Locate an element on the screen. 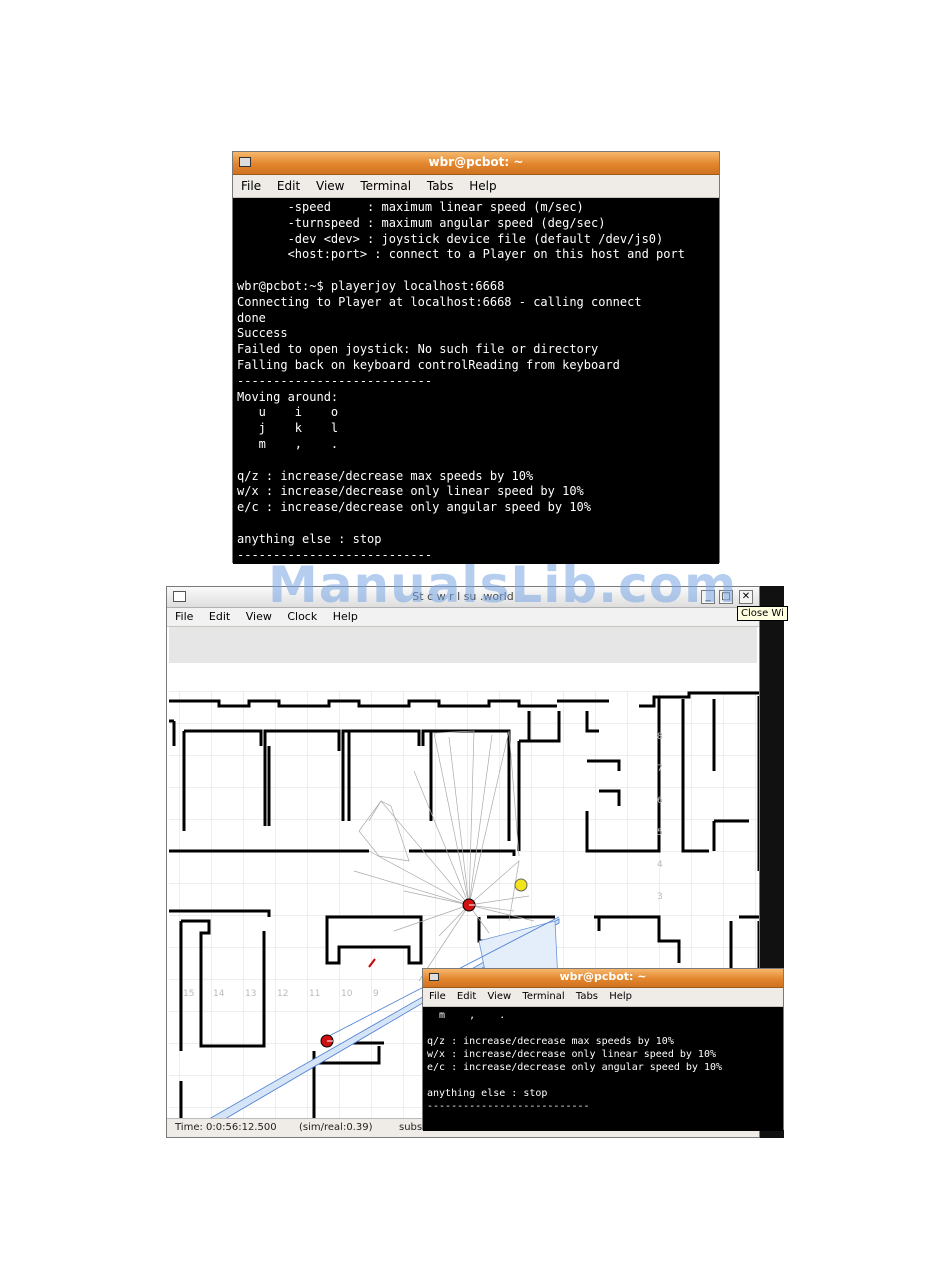 The width and height of the screenshot is (950, 1276). close-window-tooltip: Close Wi is located at coordinates (762, 613).